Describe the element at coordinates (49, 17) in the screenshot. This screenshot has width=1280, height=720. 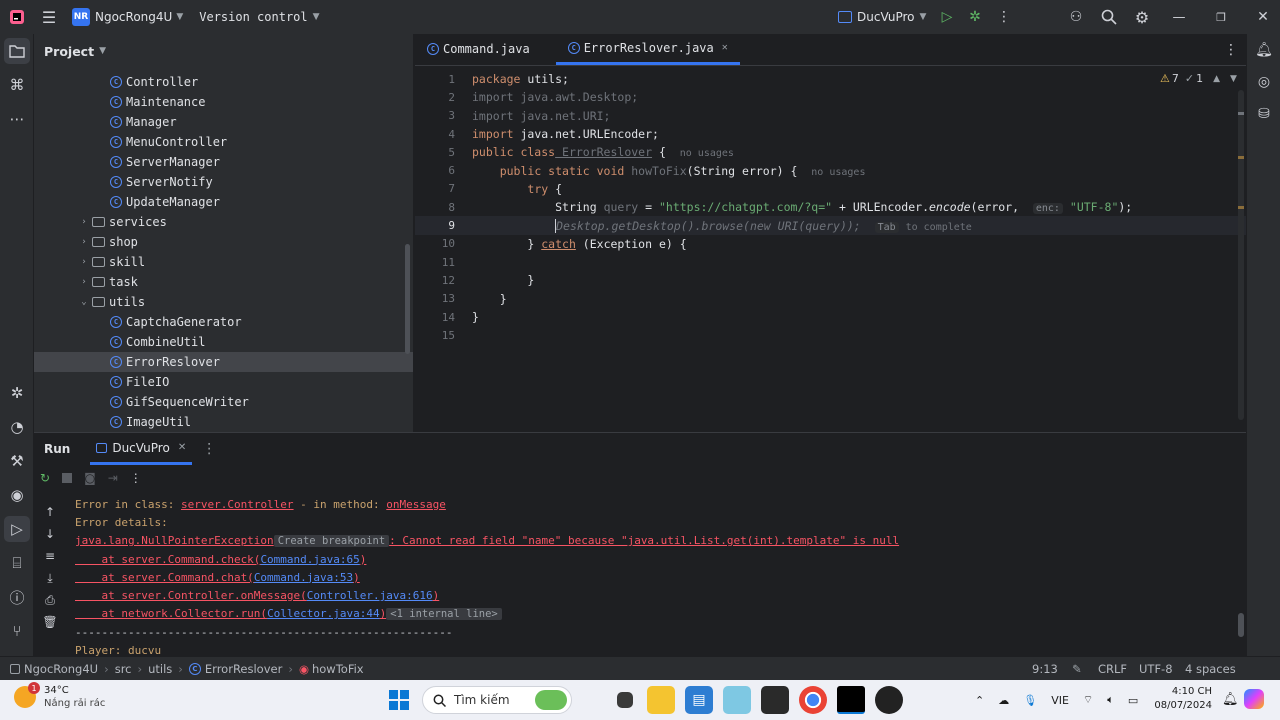
I see `main-menu-icon: ☰` at that location.